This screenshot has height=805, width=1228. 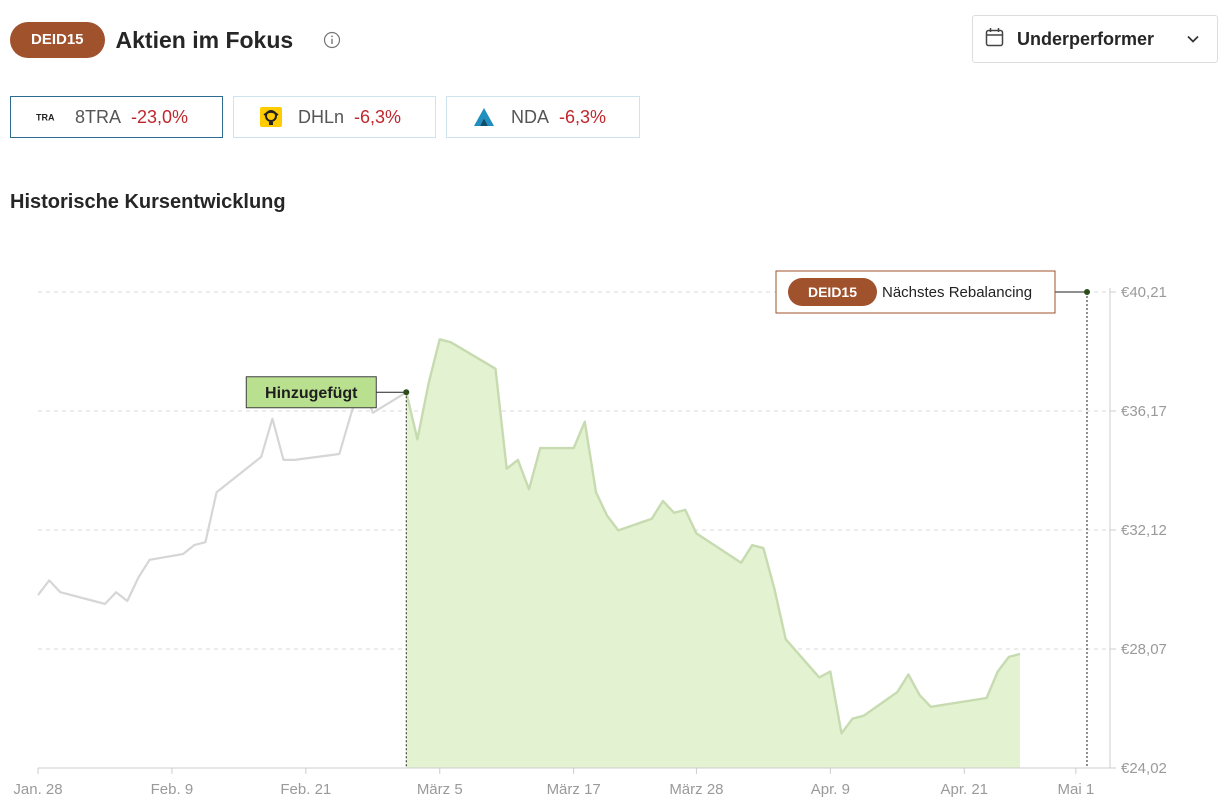 I want to click on calendar-icon, so click(x=994, y=39).